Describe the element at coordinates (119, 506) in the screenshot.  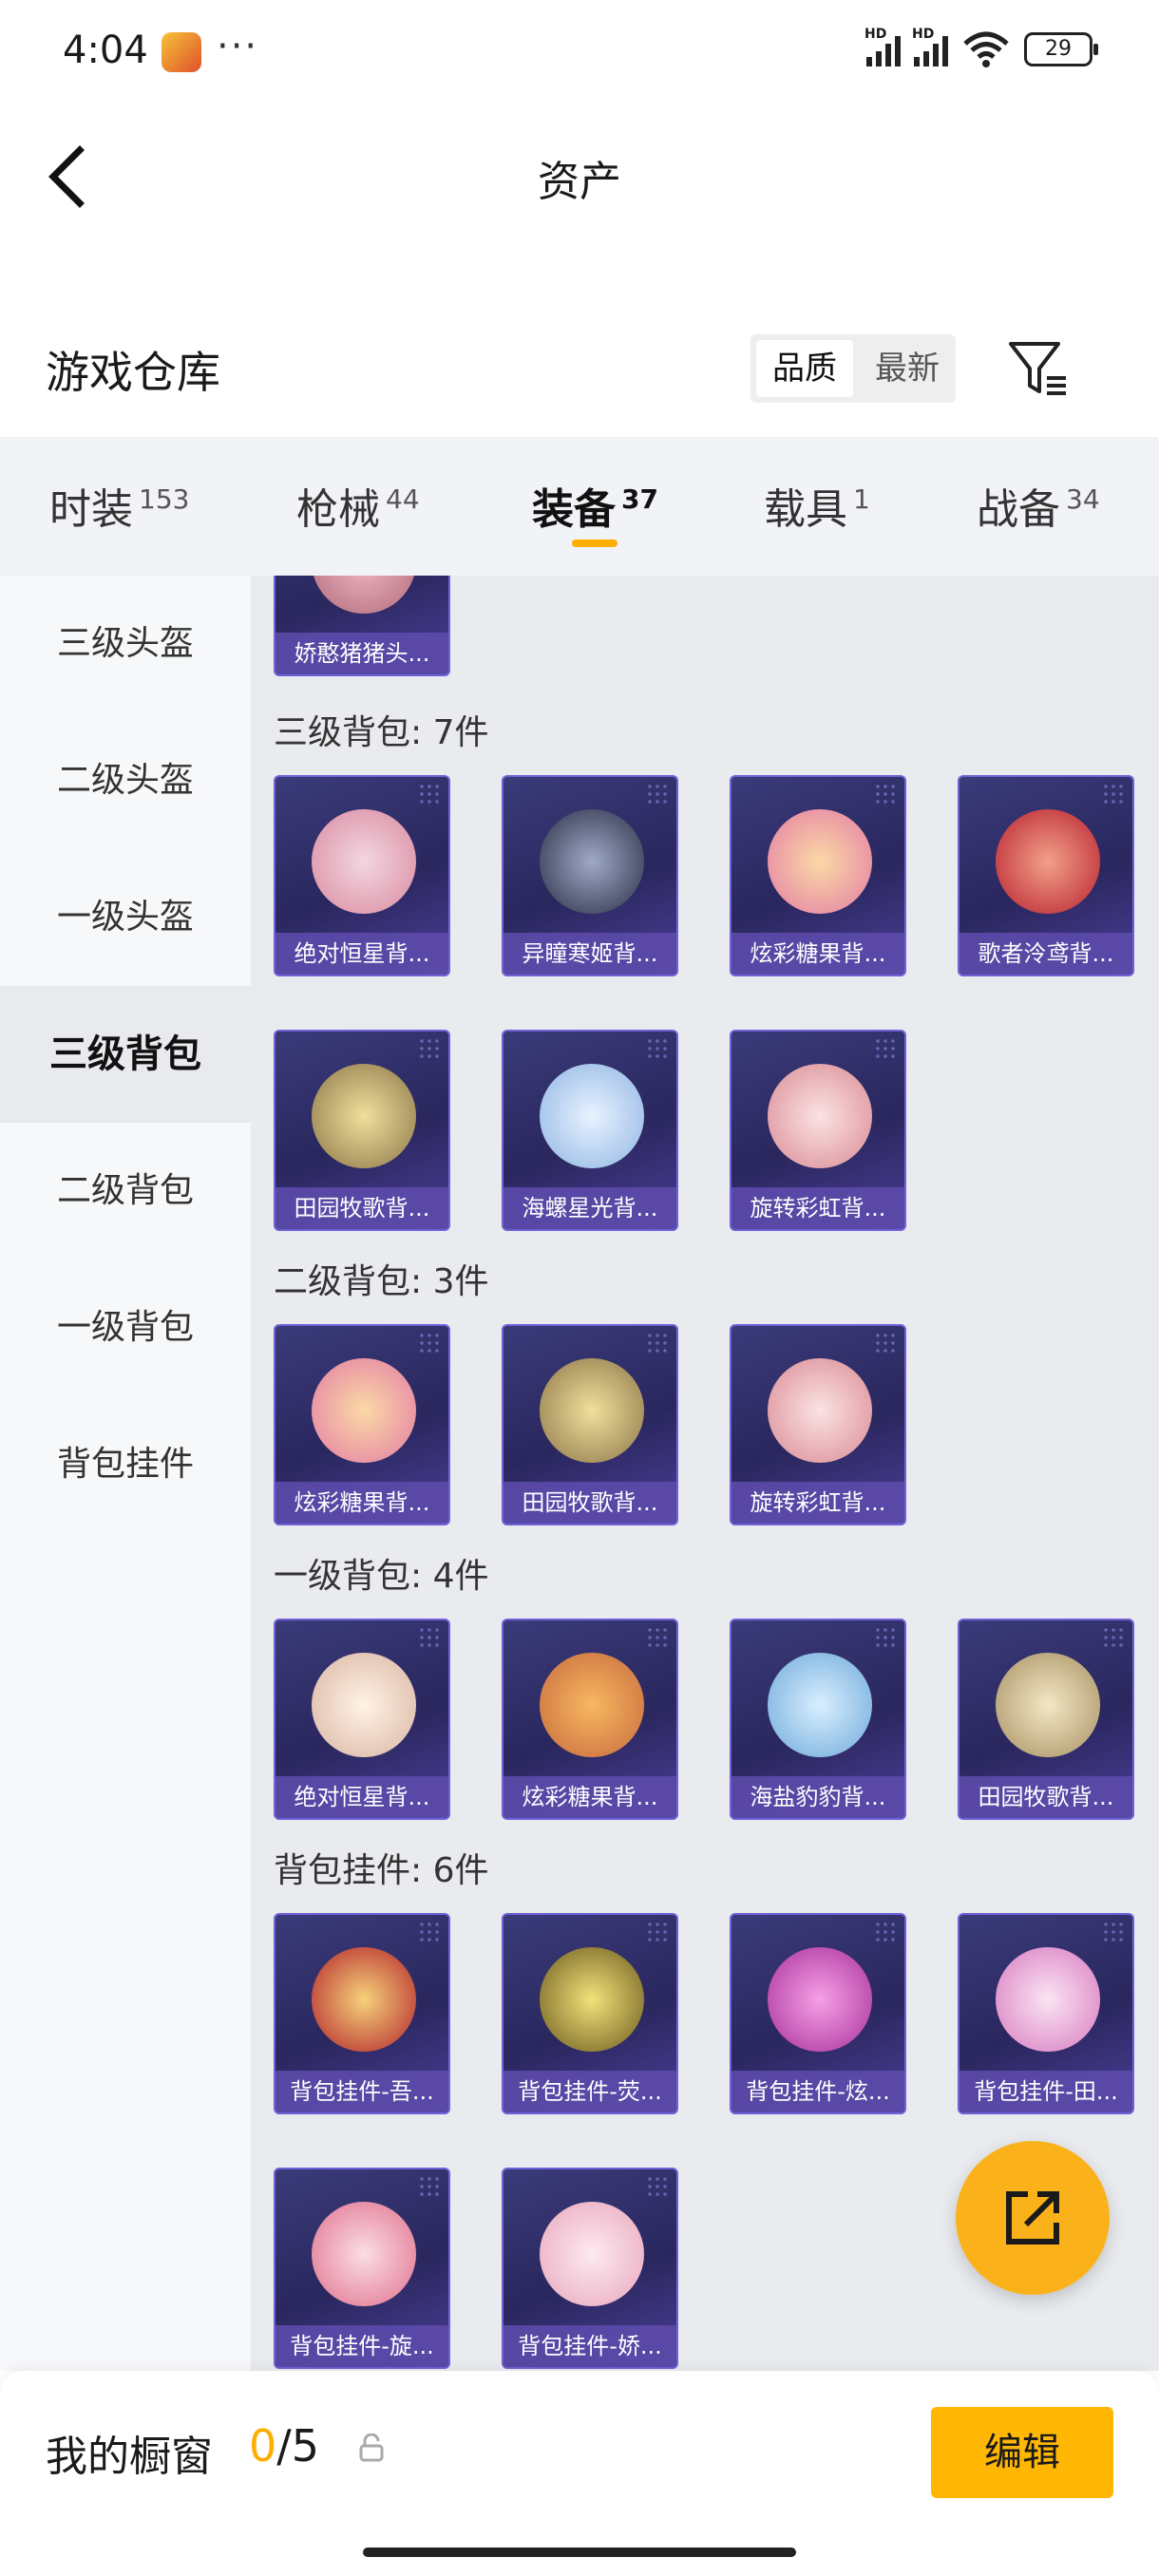
I see `tab-fashion: 时装 153` at that location.